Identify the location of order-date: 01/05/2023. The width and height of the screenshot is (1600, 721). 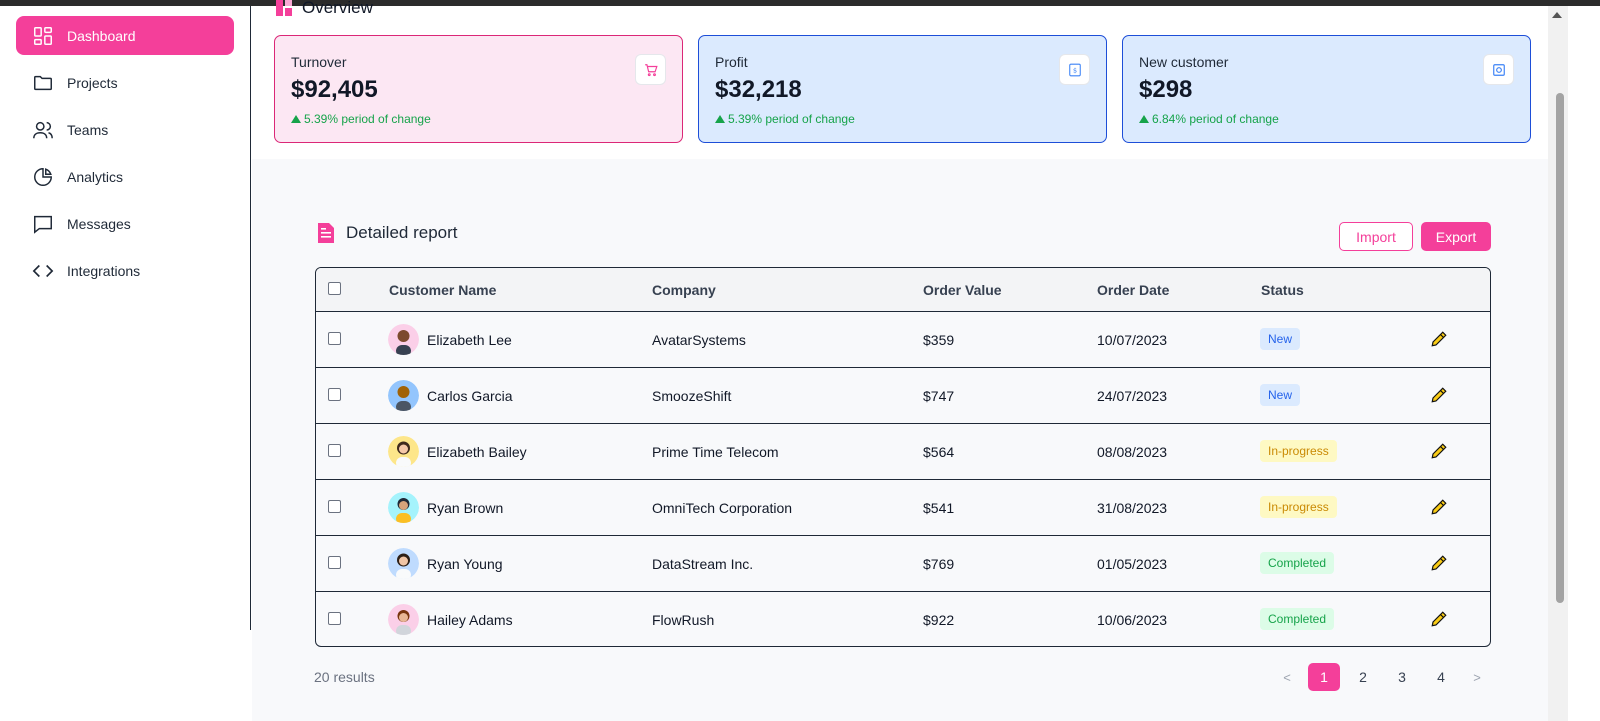
(1132, 564).